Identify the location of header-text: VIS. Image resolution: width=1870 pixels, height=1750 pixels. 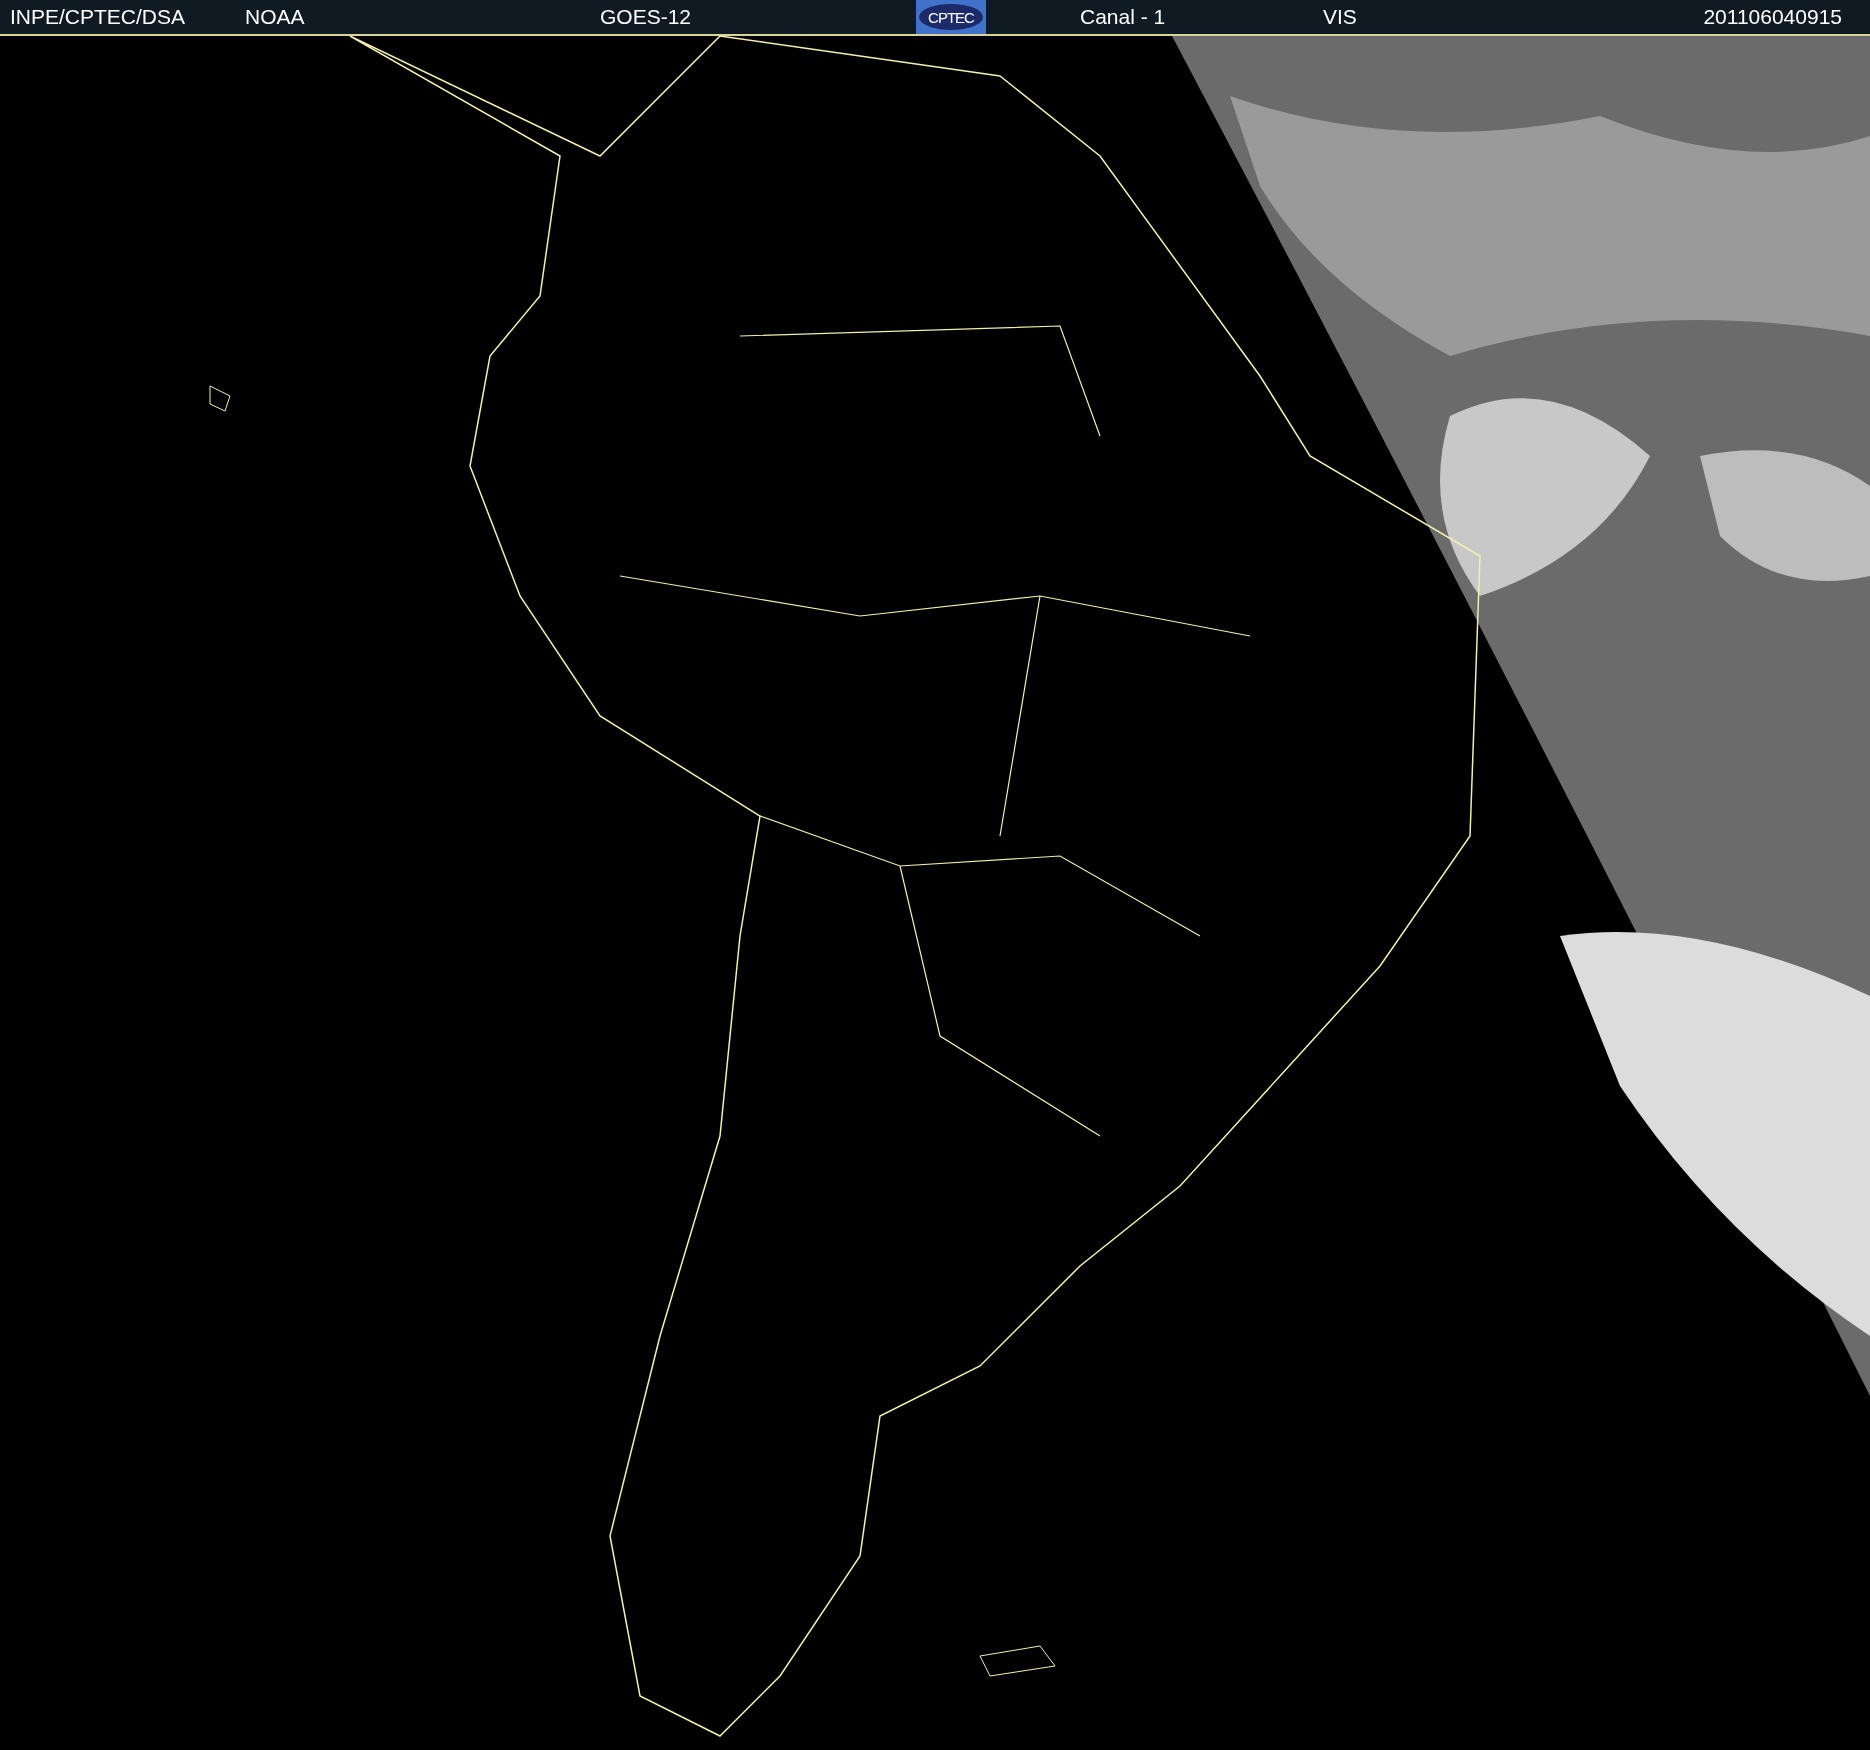
(1340, 17).